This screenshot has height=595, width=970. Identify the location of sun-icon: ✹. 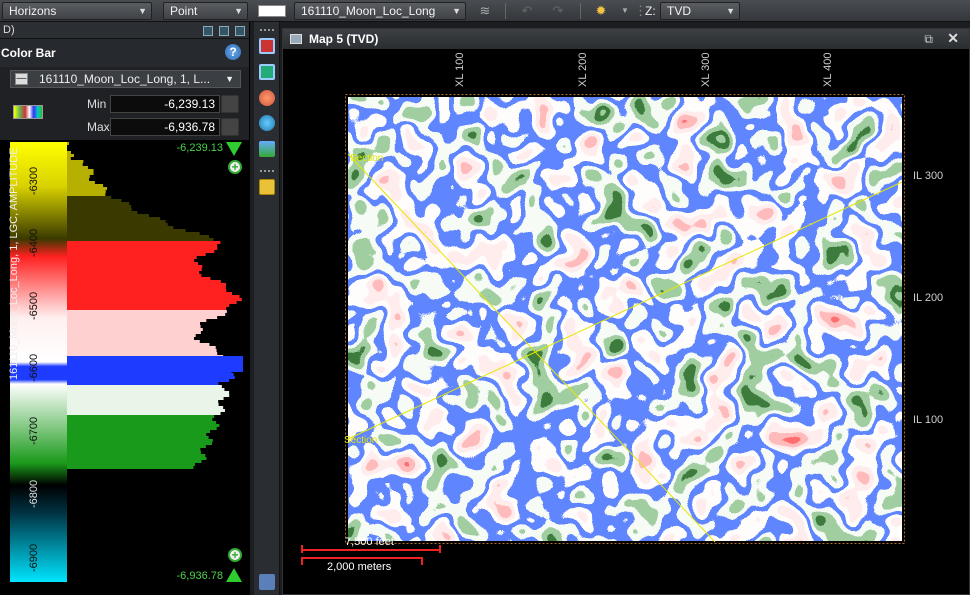
(601, 11).